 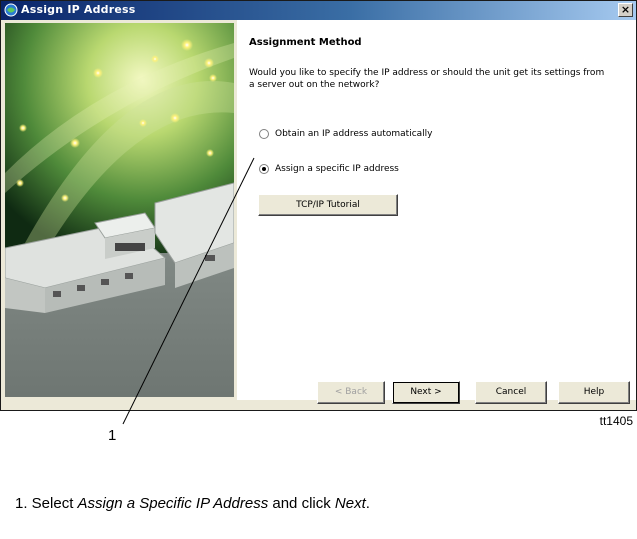 I want to click on cancel-button: Cancel, so click(x=511, y=392).